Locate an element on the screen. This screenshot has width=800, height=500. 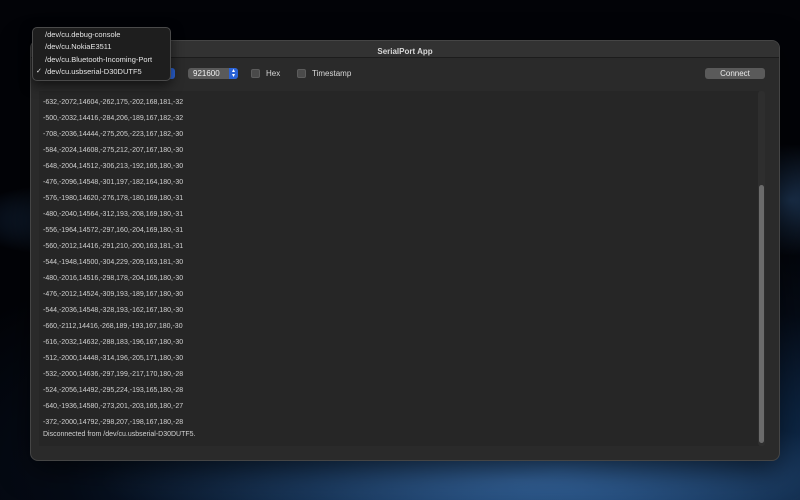
chevron-updown-icon: ▴ ▾ is located at coordinates (233, 73).